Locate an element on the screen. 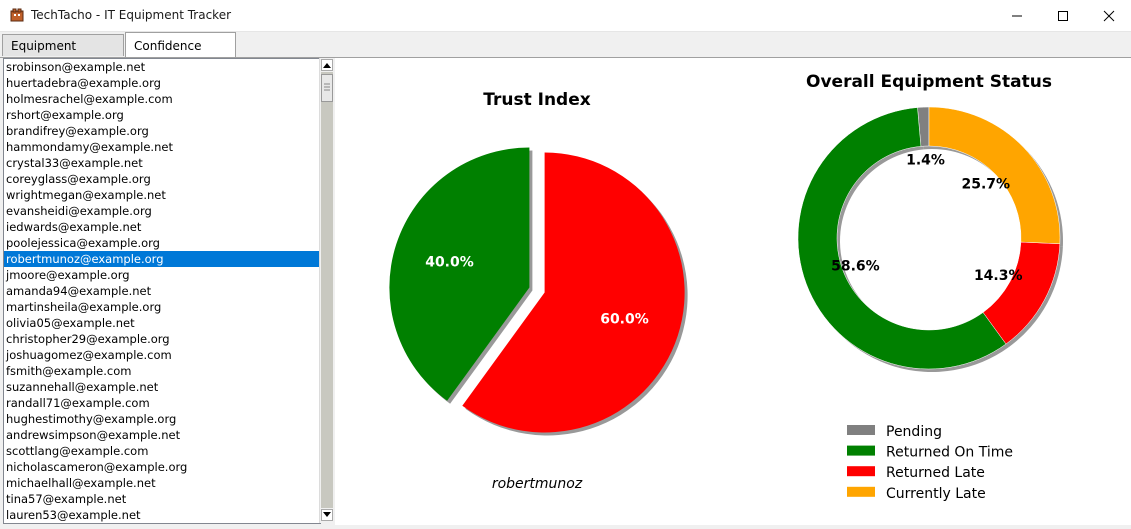 The image size is (1131, 529). list-item: jmoore@example.org is located at coordinates (162, 275).